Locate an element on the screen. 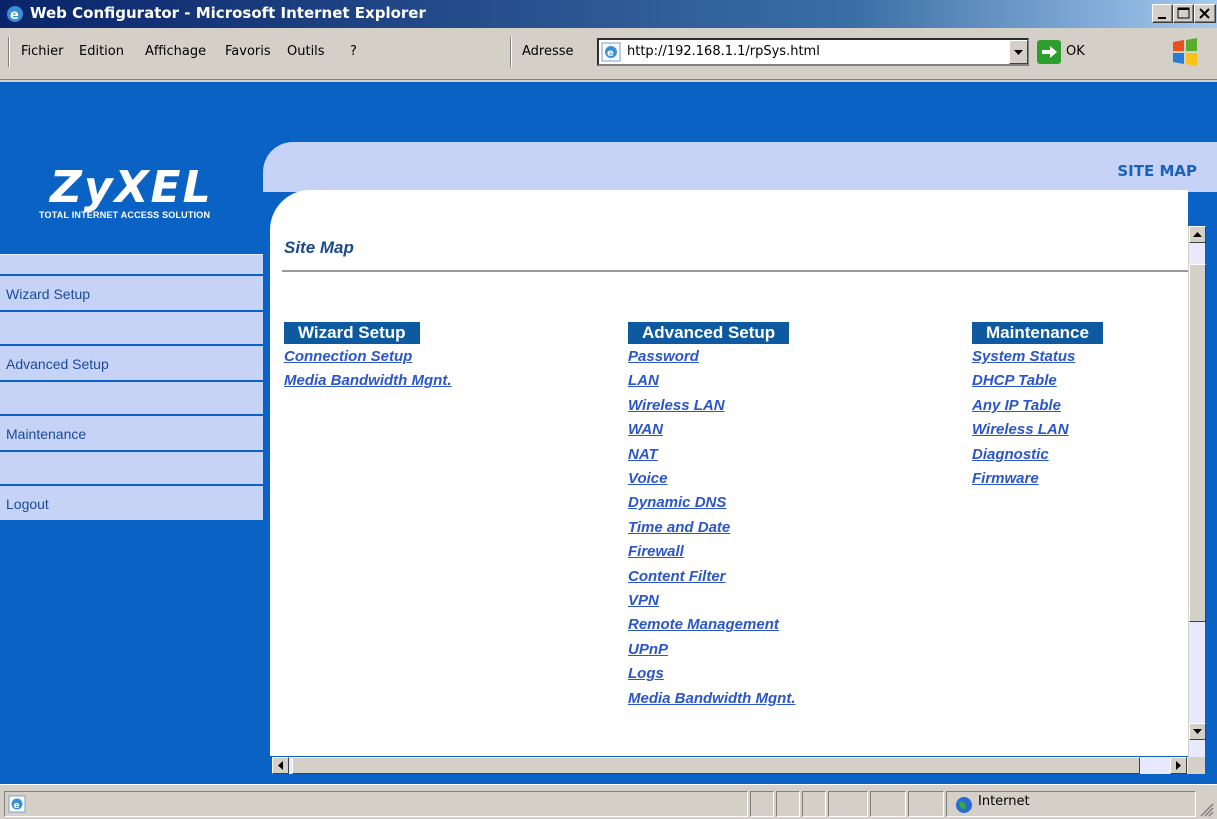 The image size is (1217, 819). chevron-down-icon is located at coordinates (1018, 52).